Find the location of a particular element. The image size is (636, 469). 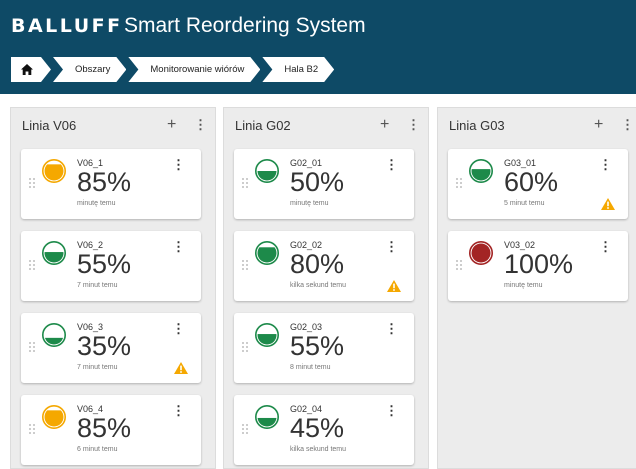

bin-card: G03_01 60% 5 minut temu ⋮ is located at coordinates (538, 184).